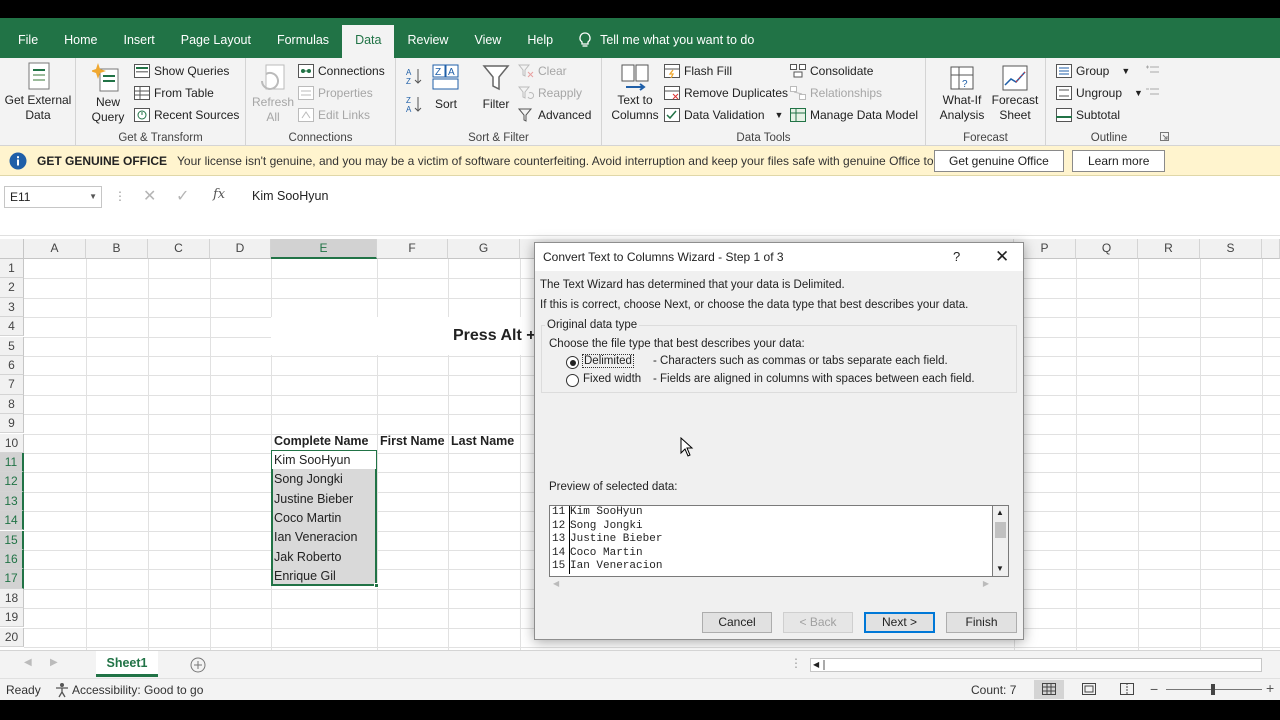 The image size is (1280, 720). Describe the element at coordinates (1089, 689) in the screenshot. I see `page-layout-view-icon` at that location.